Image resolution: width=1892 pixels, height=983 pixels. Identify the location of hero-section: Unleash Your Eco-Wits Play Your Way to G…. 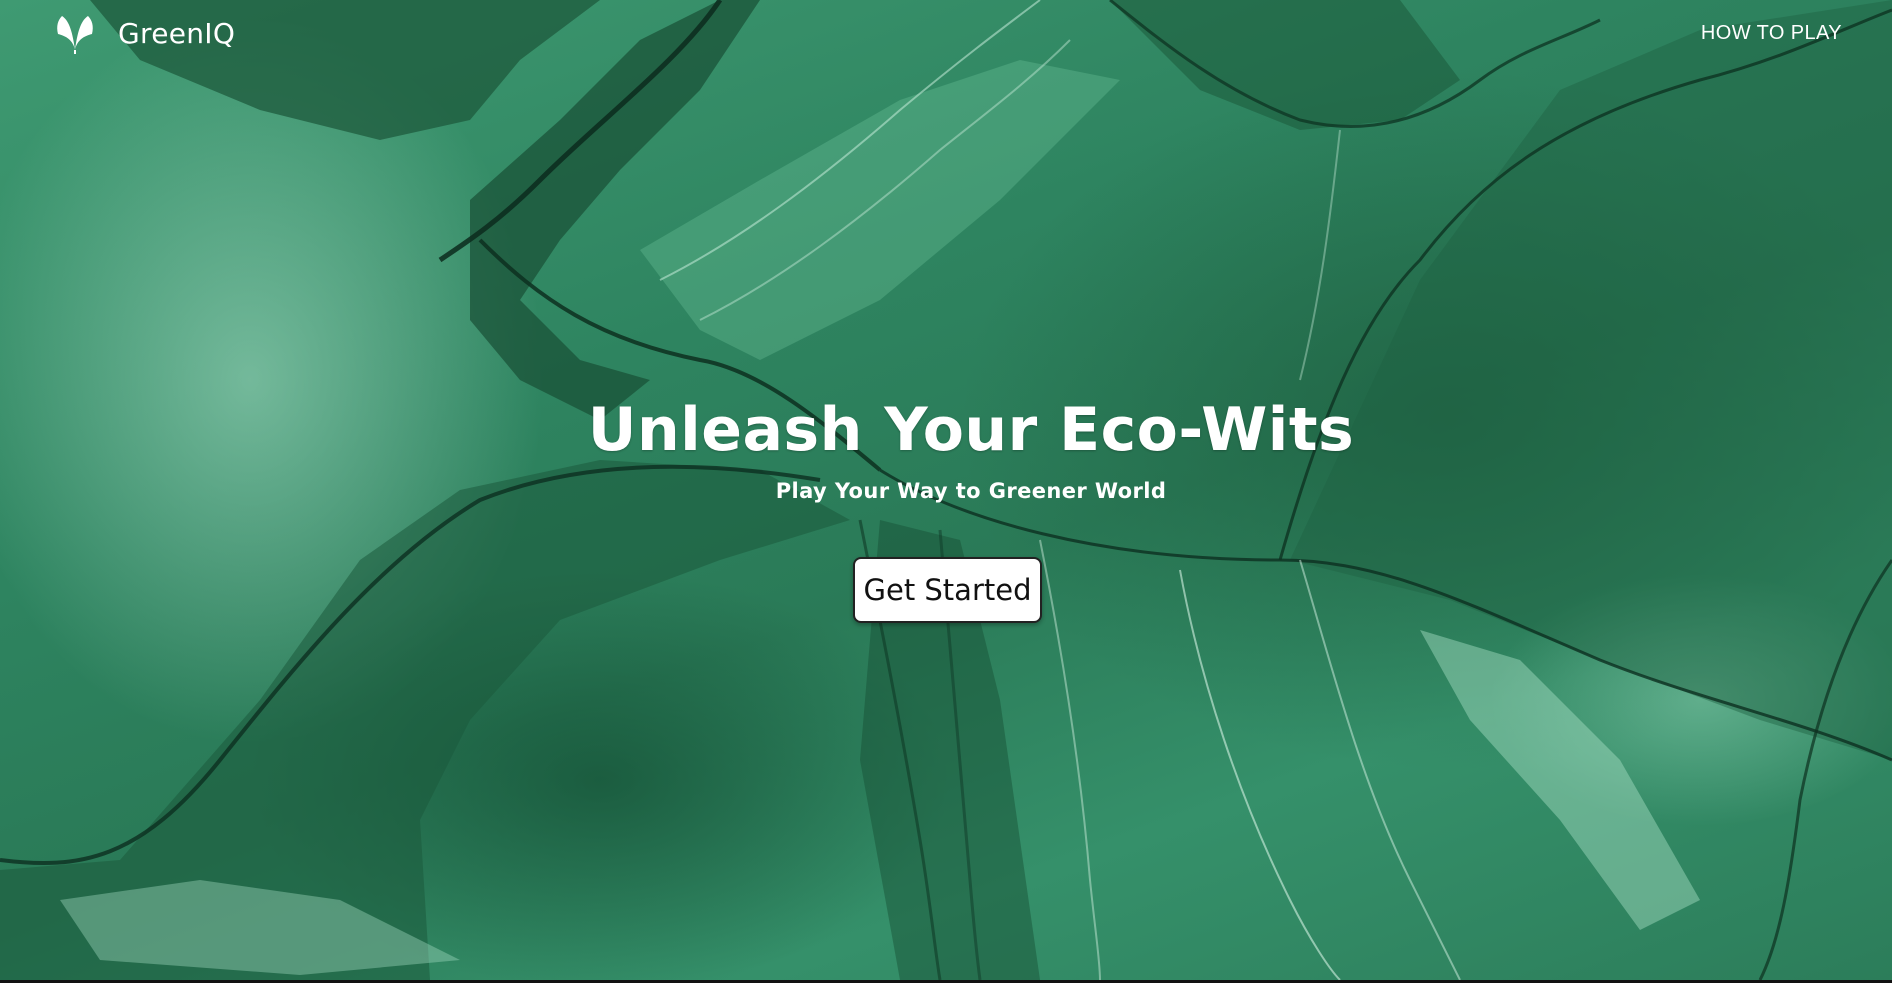
(946, 445).